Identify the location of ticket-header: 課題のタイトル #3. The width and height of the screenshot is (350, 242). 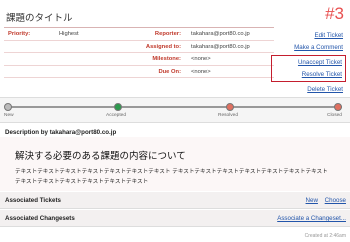
(175, 13).